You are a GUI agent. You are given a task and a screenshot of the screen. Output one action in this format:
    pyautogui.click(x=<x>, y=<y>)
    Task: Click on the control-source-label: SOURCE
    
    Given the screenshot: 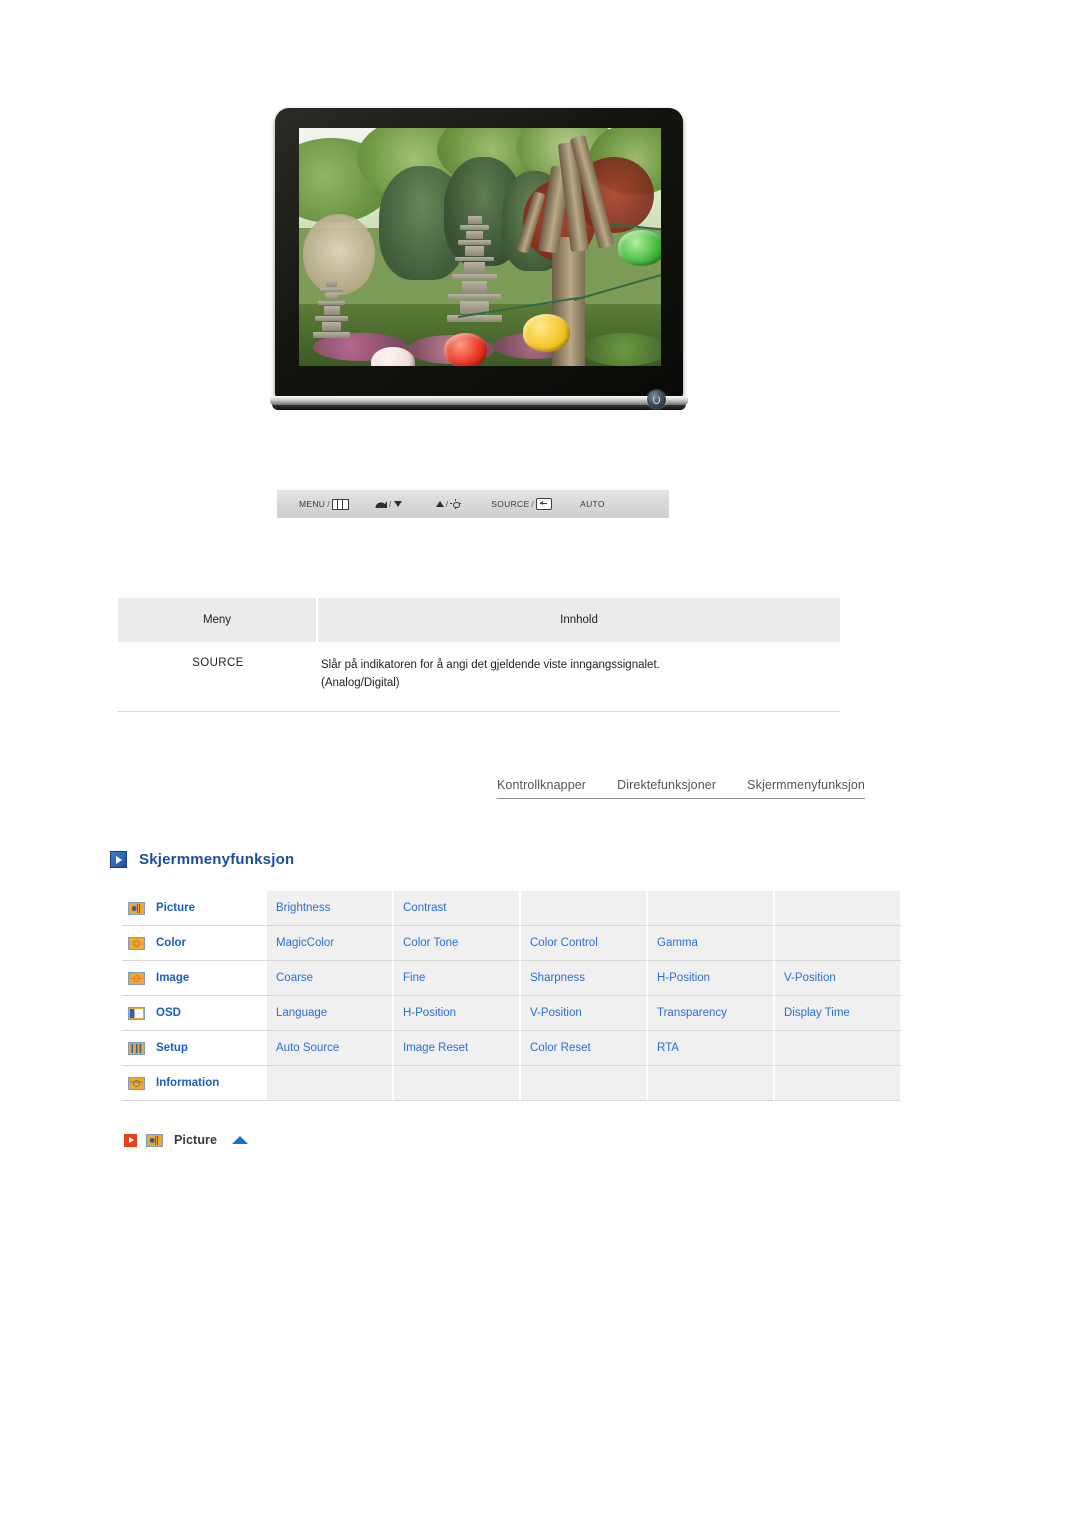 What is the action you would take?
    pyautogui.click(x=510, y=504)
    